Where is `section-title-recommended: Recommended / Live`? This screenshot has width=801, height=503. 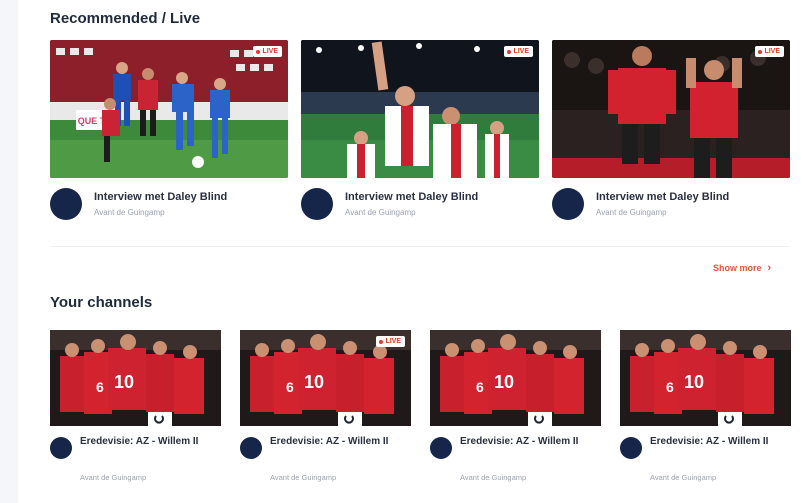 section-title-recommended: Recommended / Live is located at coordinates (125, 18).